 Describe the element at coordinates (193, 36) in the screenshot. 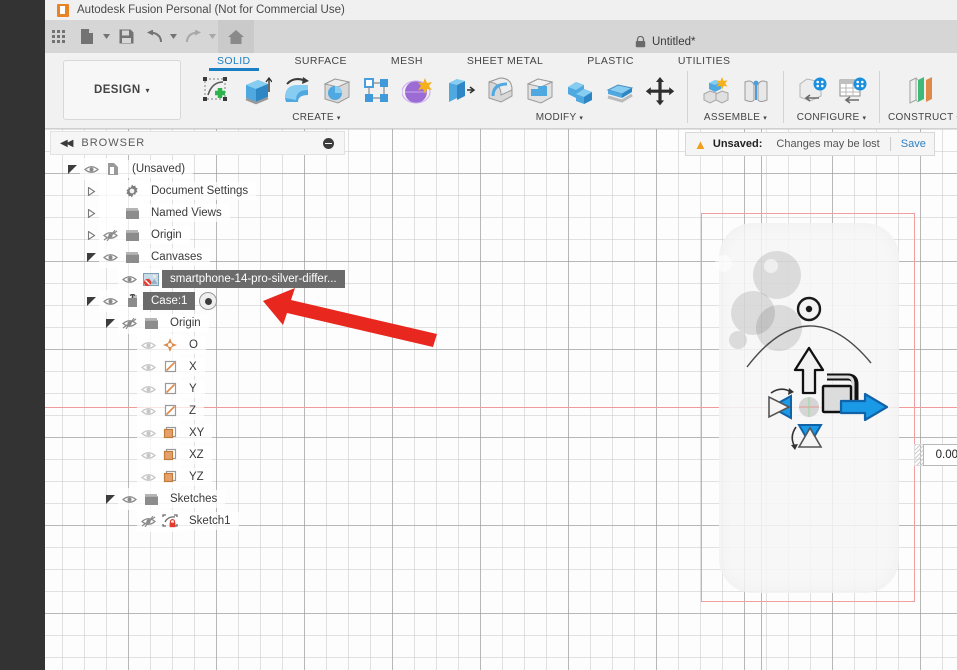

I see `redo-button` at that location.